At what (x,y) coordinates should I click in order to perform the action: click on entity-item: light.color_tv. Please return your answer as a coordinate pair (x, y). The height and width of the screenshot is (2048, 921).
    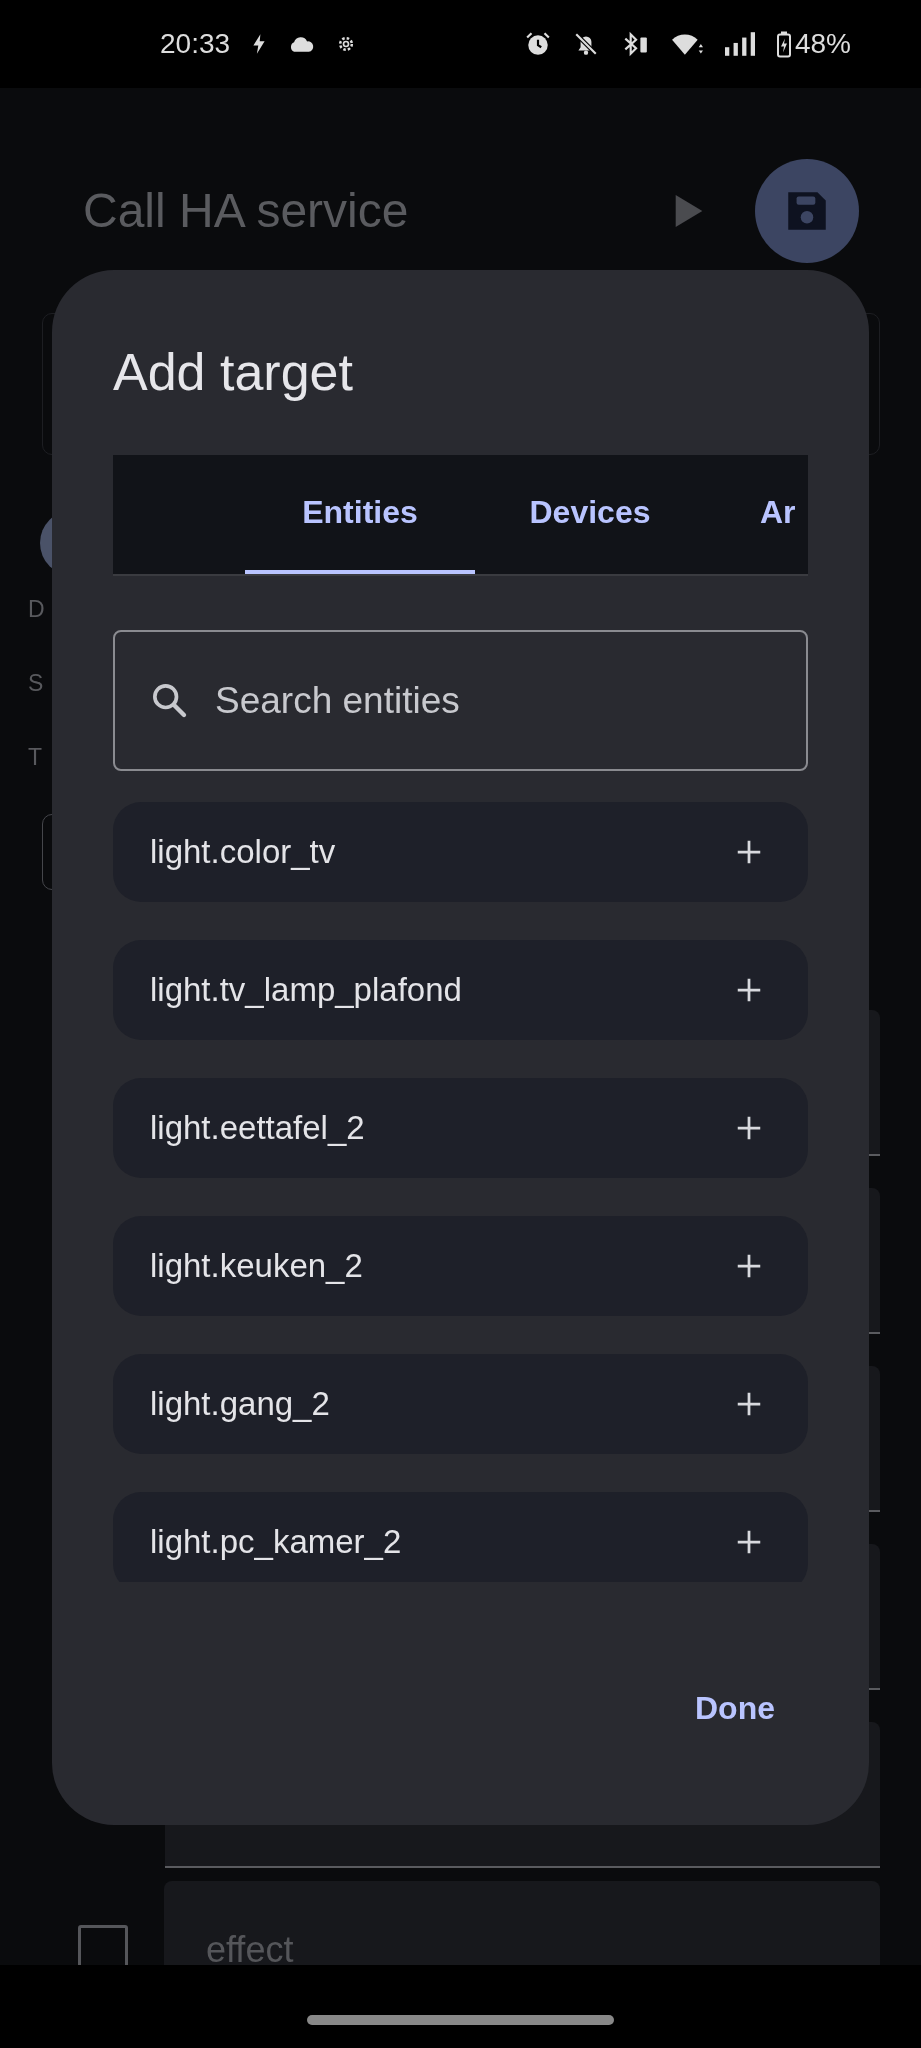
    Looking at the image, I should click on (460, 852).